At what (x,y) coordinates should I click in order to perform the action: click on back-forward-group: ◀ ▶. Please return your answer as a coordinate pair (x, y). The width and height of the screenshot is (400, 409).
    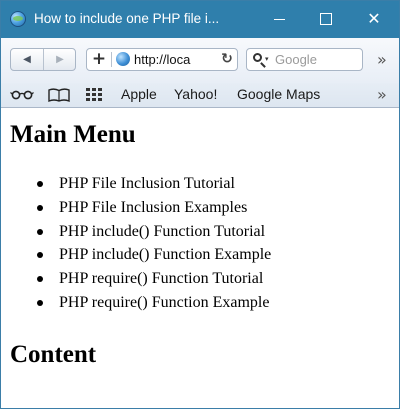
    Looking at the image, I should click on (43, 59).